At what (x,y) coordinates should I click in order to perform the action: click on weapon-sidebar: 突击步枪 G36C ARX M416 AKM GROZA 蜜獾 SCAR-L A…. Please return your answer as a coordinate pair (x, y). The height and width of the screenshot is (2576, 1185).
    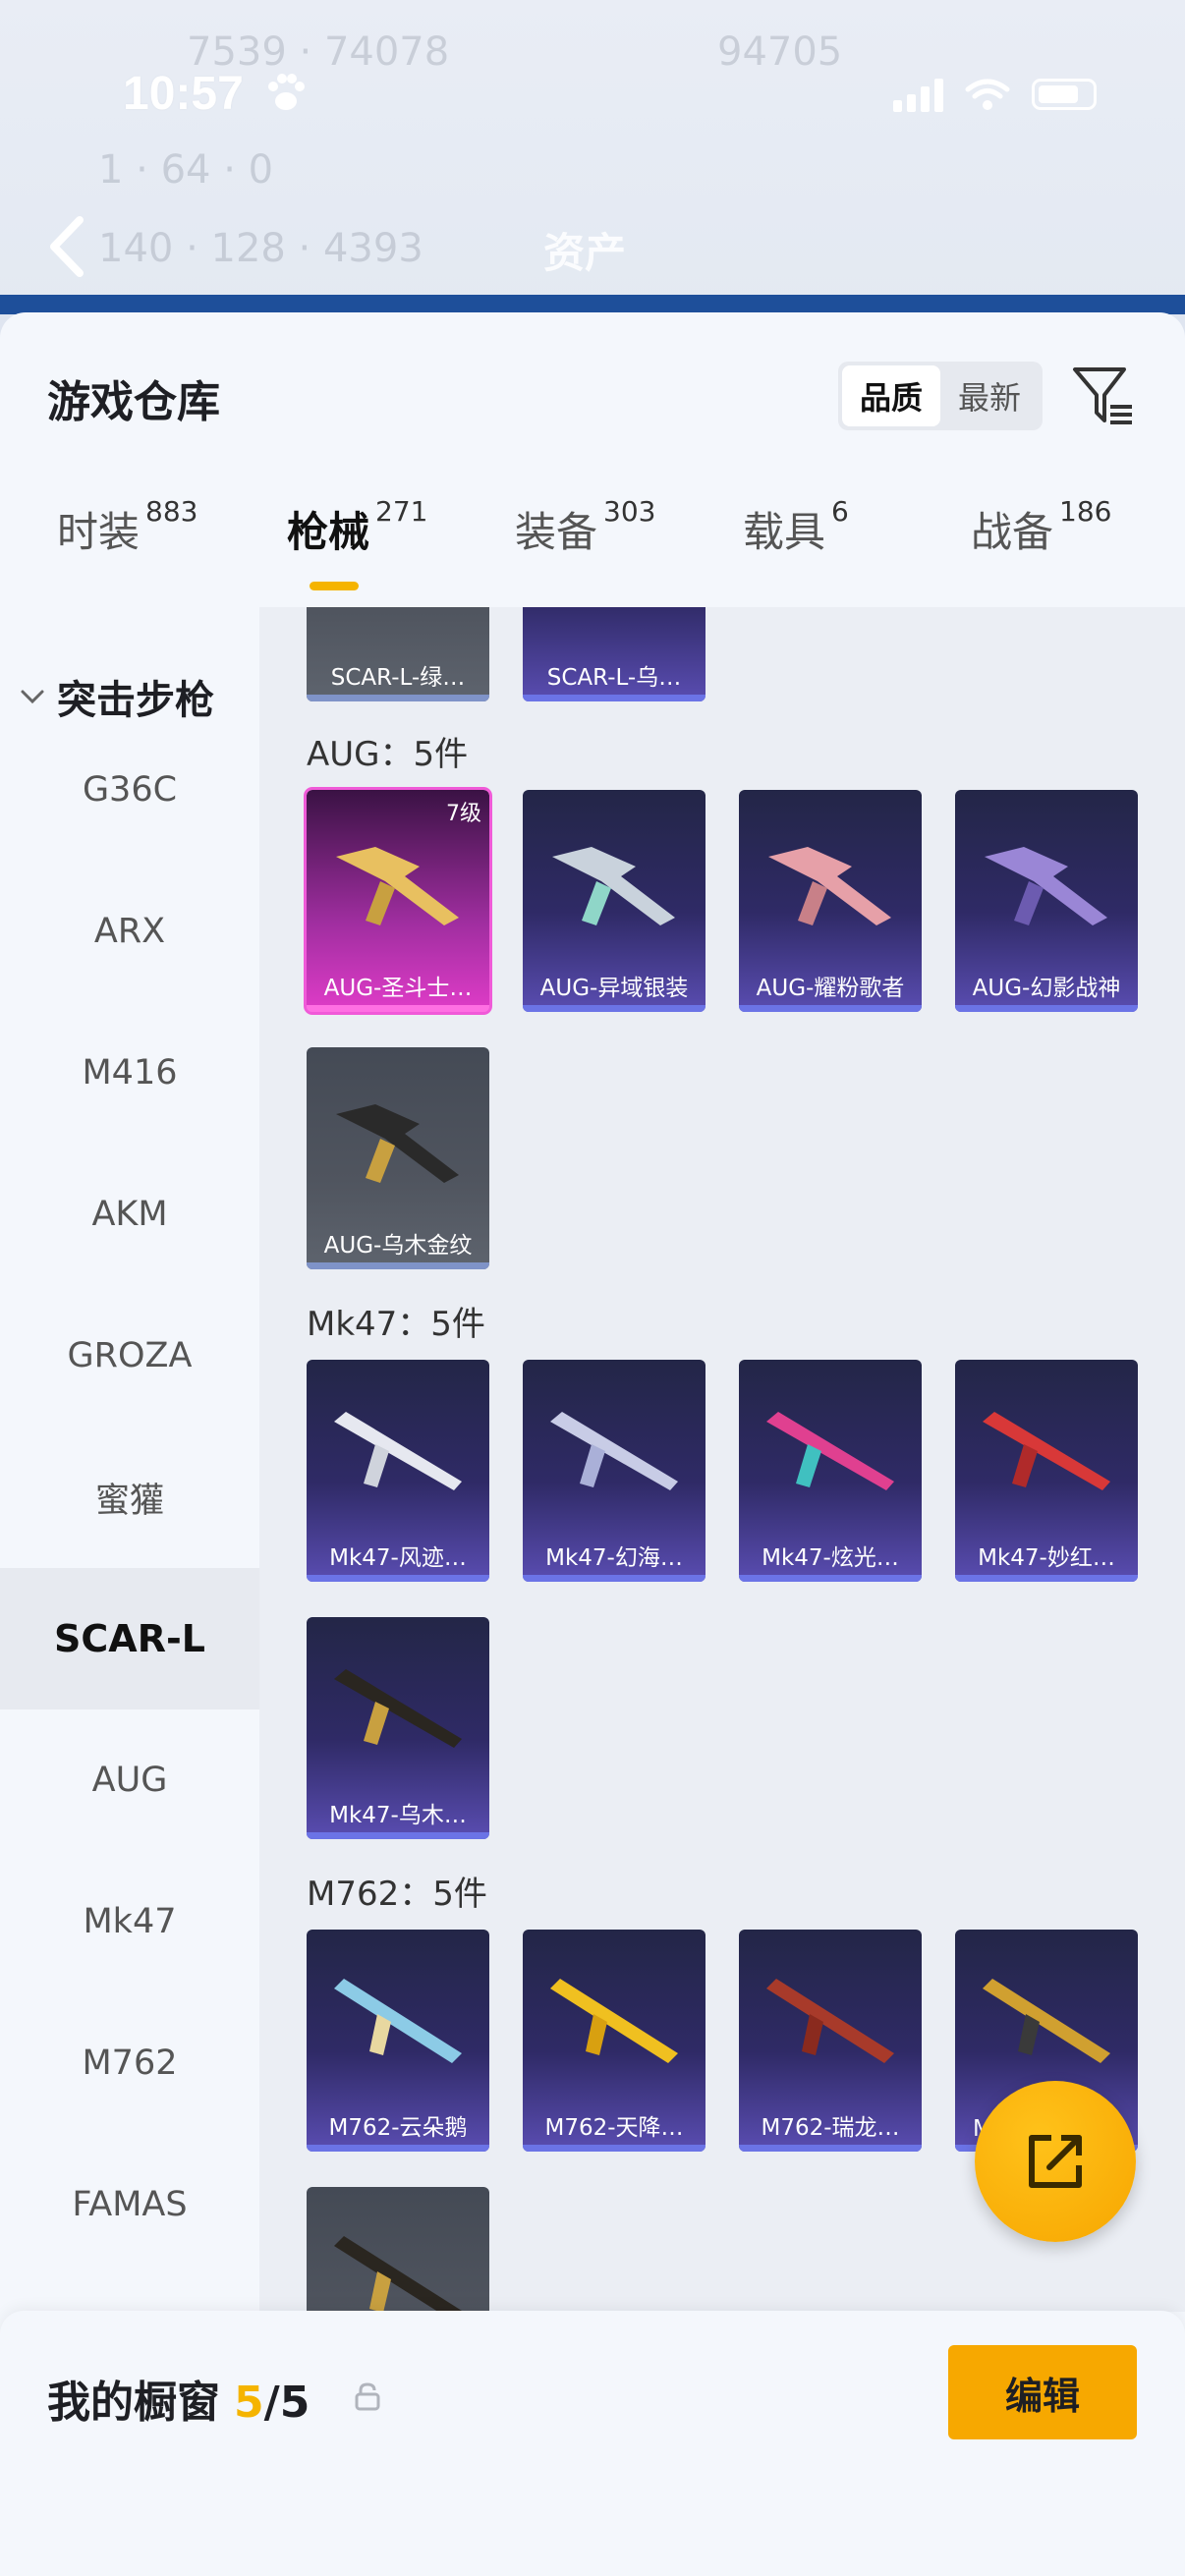
    Looking at the image, I should click on (130, 1442).